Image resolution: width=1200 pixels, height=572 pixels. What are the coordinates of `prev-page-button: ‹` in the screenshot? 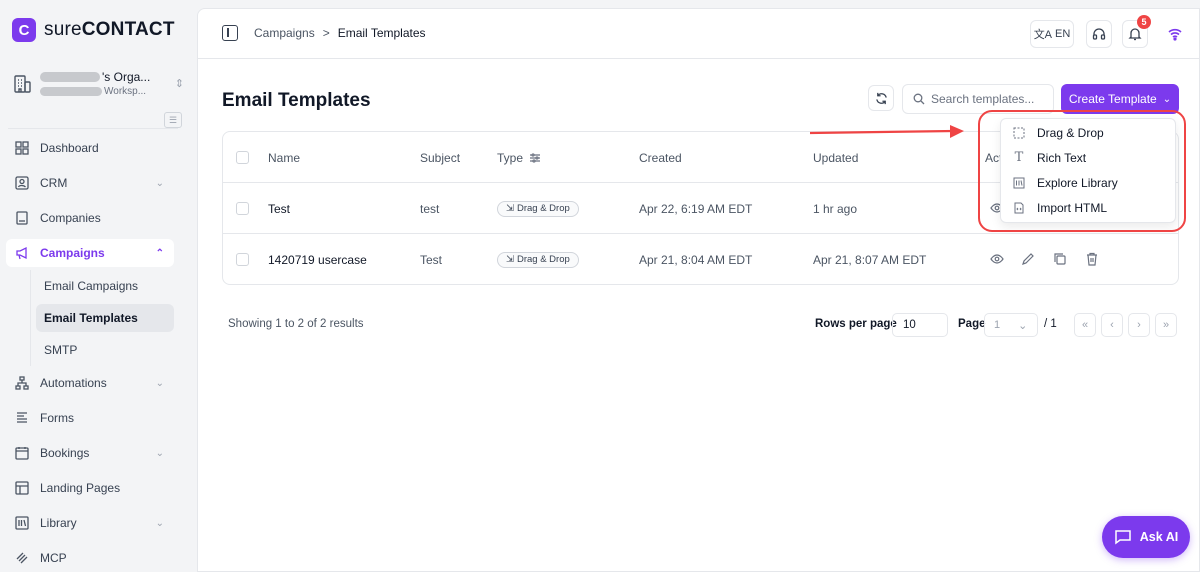 It's located at (1112, 325).